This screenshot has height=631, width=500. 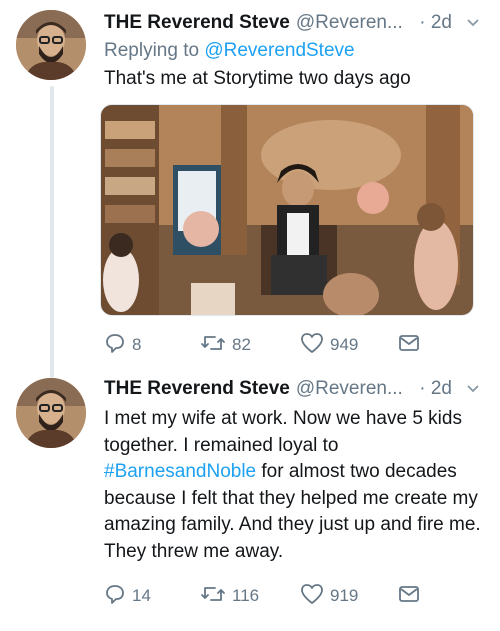 I want to click on retweet-count: 116, so click(x=246, y=595).